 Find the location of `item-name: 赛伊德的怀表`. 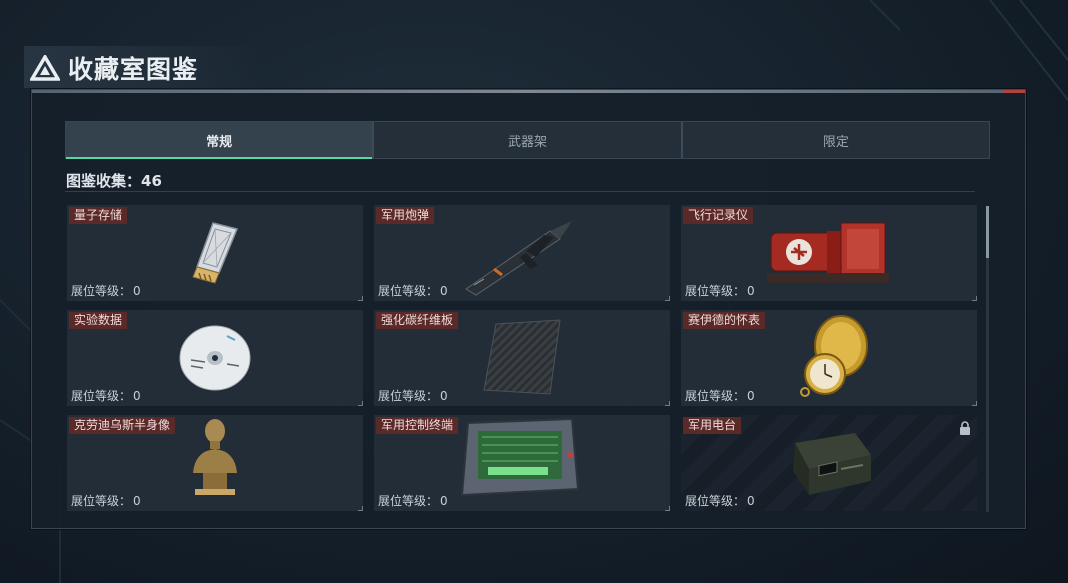

item-name: 赛伊德的怀表 is located at coordinates (724, 320).